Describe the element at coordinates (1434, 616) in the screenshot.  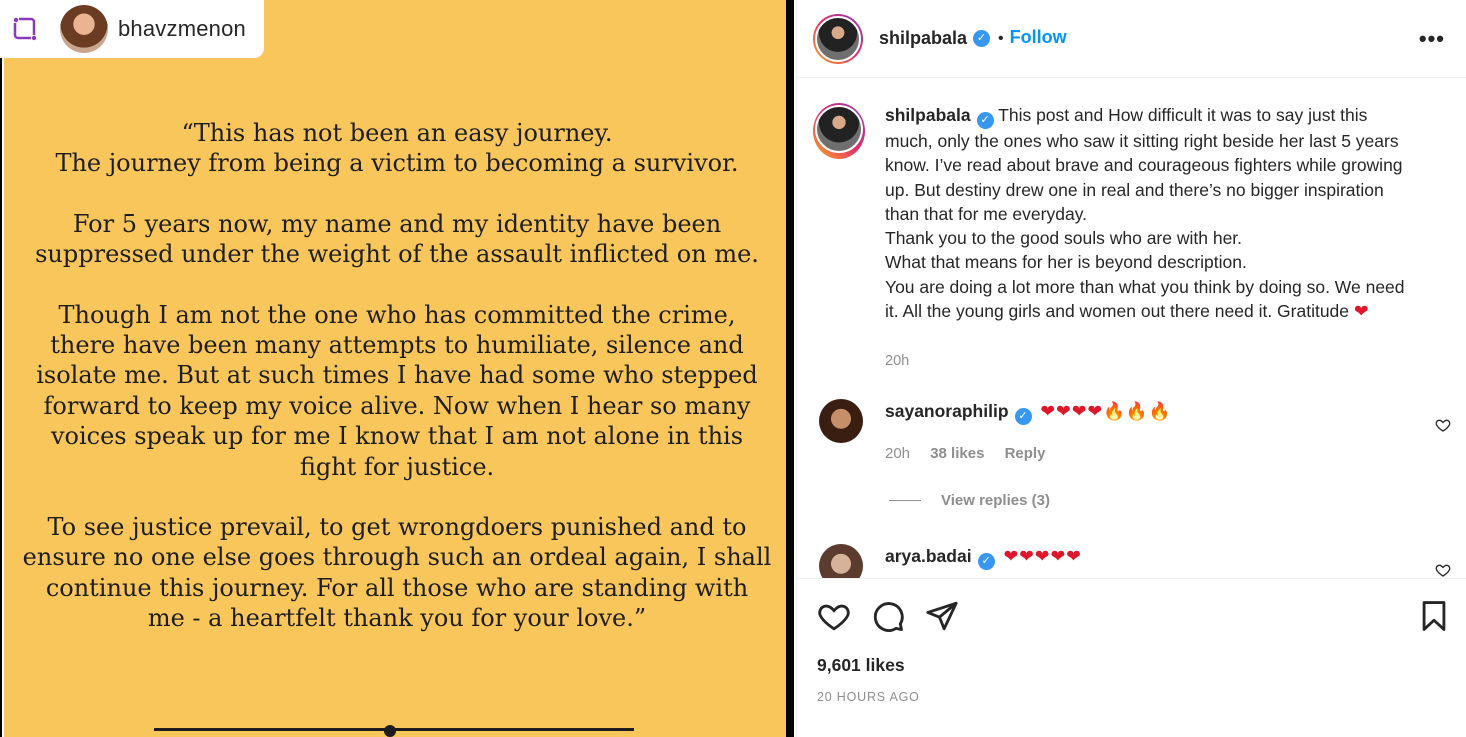
I see `bookmark-icon` at that location.